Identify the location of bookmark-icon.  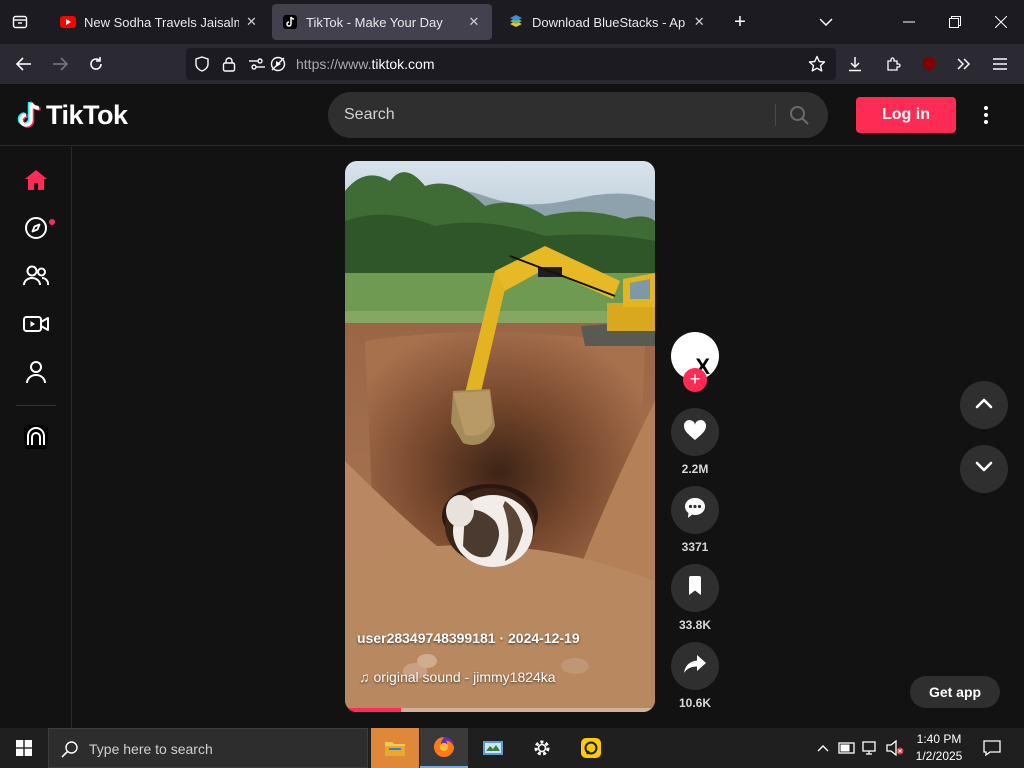
(695, 588).